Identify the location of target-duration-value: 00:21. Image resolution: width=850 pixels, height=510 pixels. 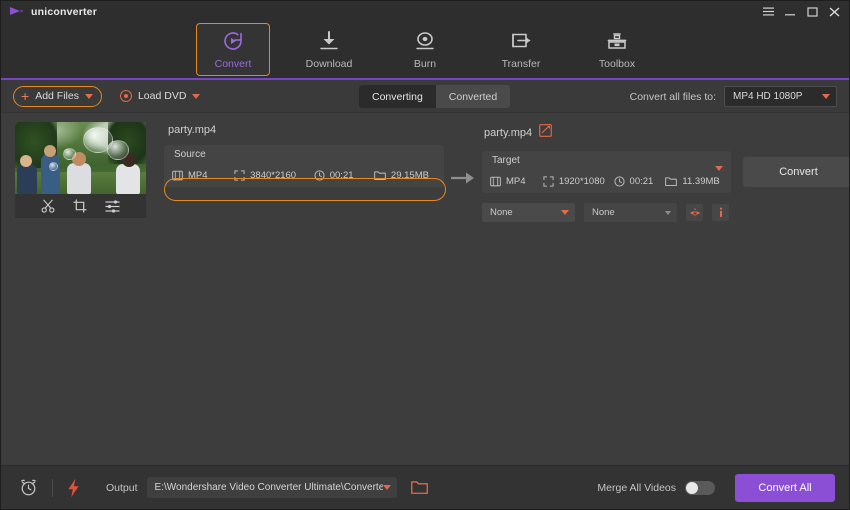
(641, 181).